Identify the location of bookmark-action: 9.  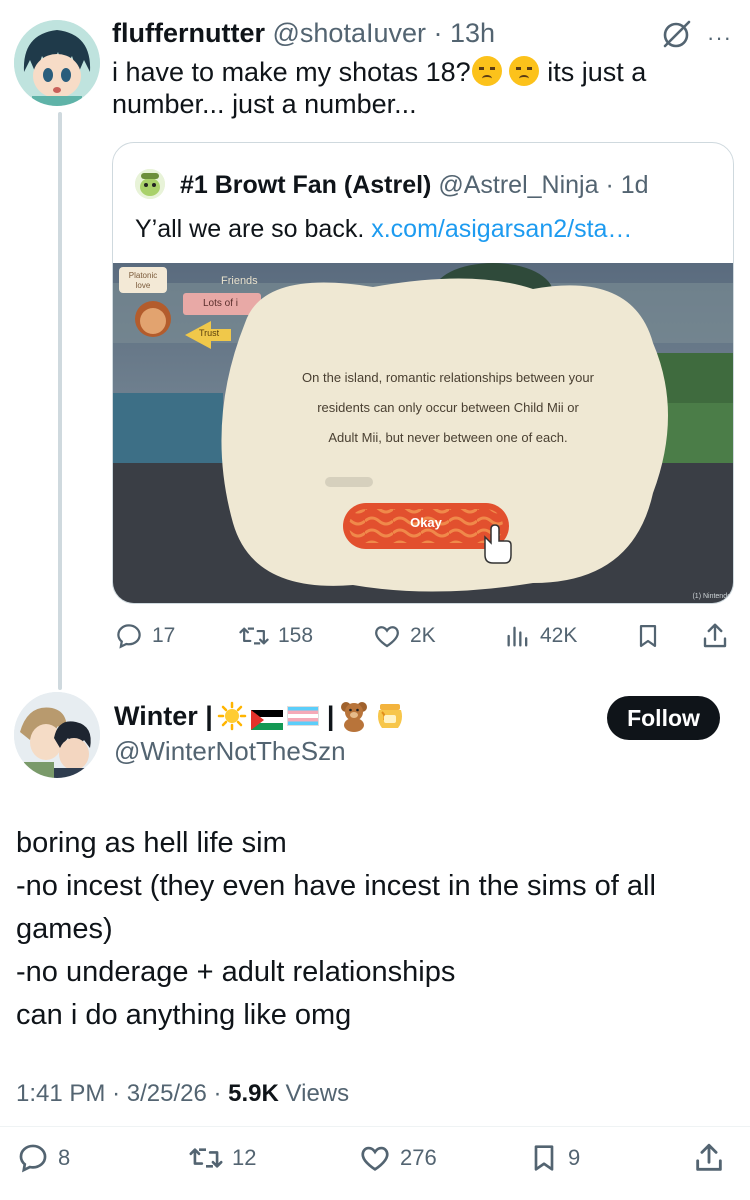
(554, 1158).